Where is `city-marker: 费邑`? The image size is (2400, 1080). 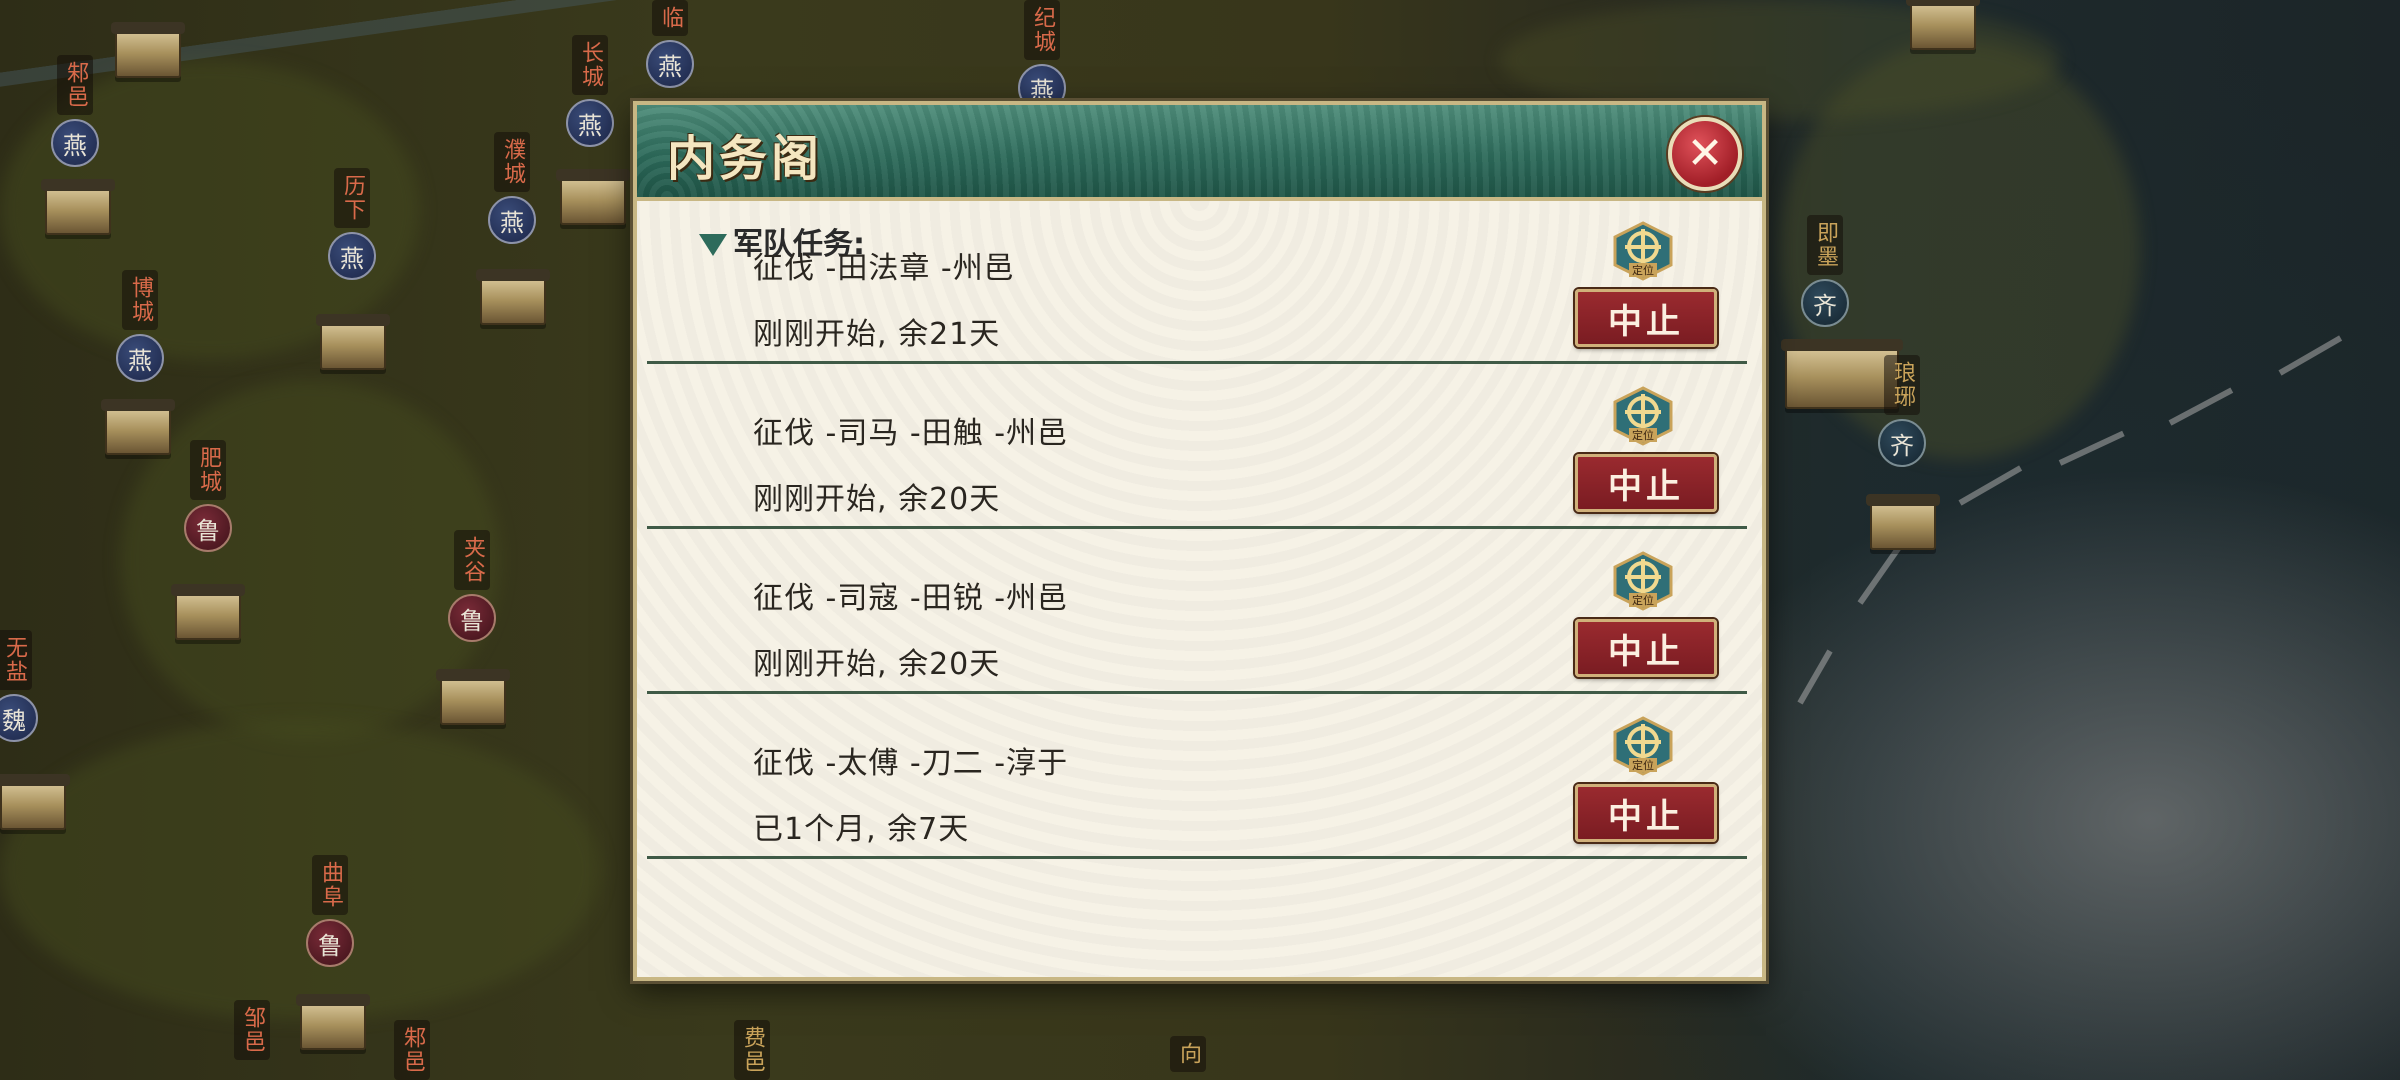
city-marker: 费邑 is located at coordinates (752, 1050).